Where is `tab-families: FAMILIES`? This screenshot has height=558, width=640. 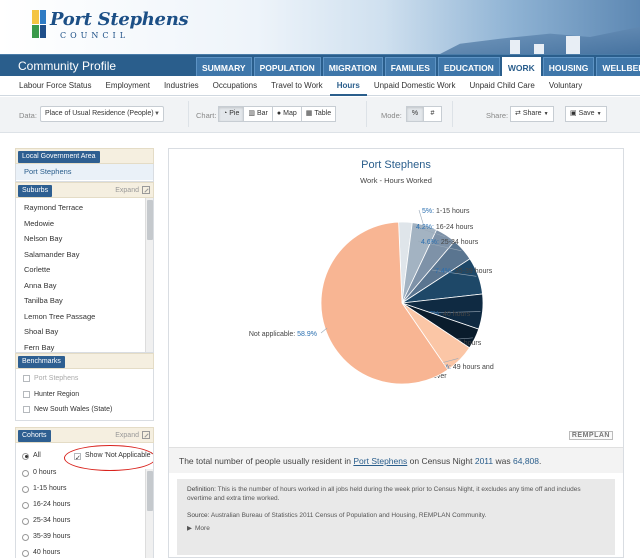 tab-families: FAMILIES is located at coordinates (410, 67).